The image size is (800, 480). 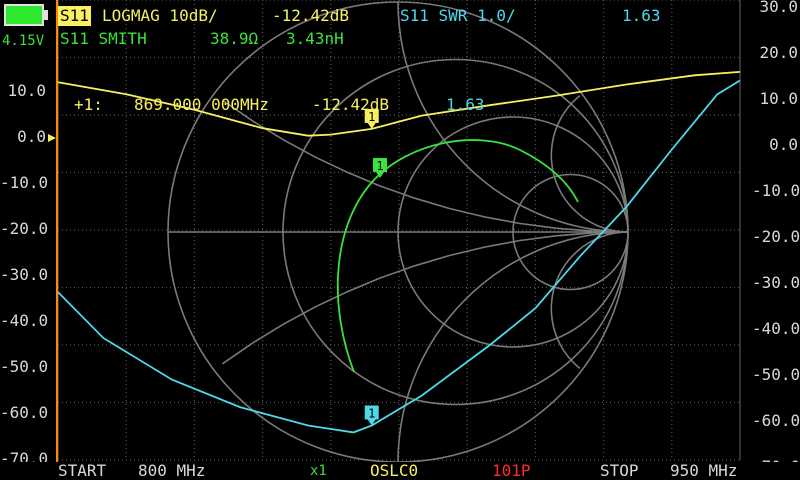 I want to click on right-axis-label: -60.0, so click(x=776, y=420).